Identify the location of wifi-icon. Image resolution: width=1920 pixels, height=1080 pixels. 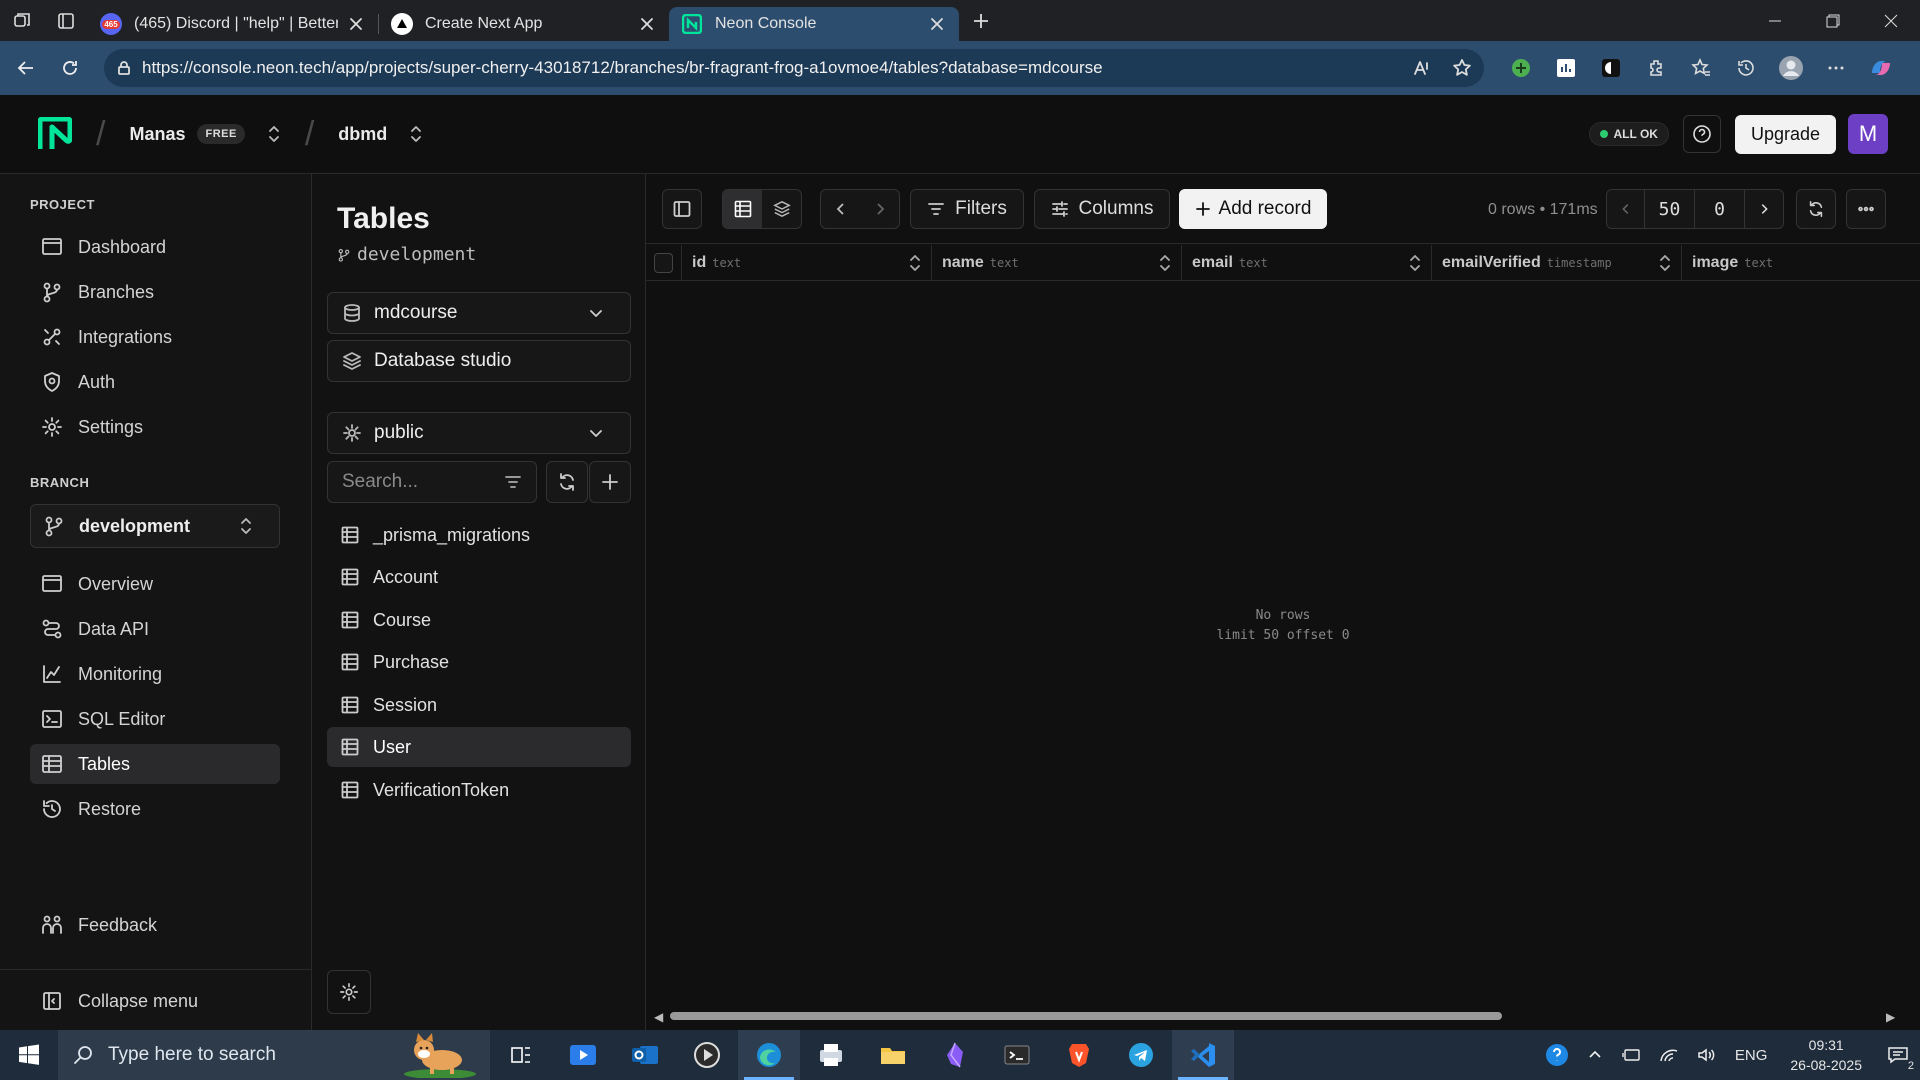
(1669, 1055).